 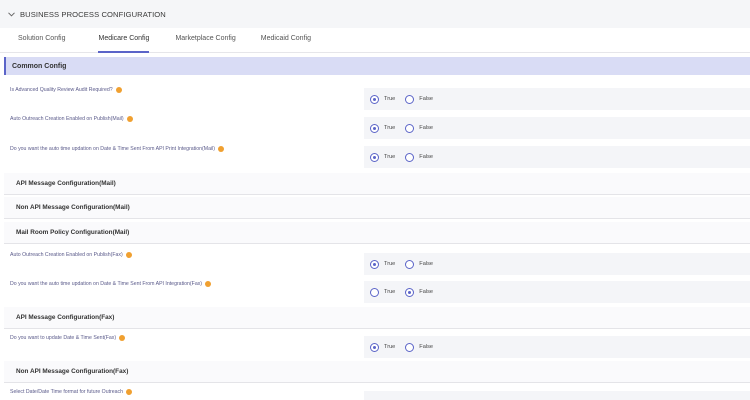 What do you see at coordinates (377, 66) in the screenshot?
I see `common-config-header: Common Config` at bounding box center [377, 66].